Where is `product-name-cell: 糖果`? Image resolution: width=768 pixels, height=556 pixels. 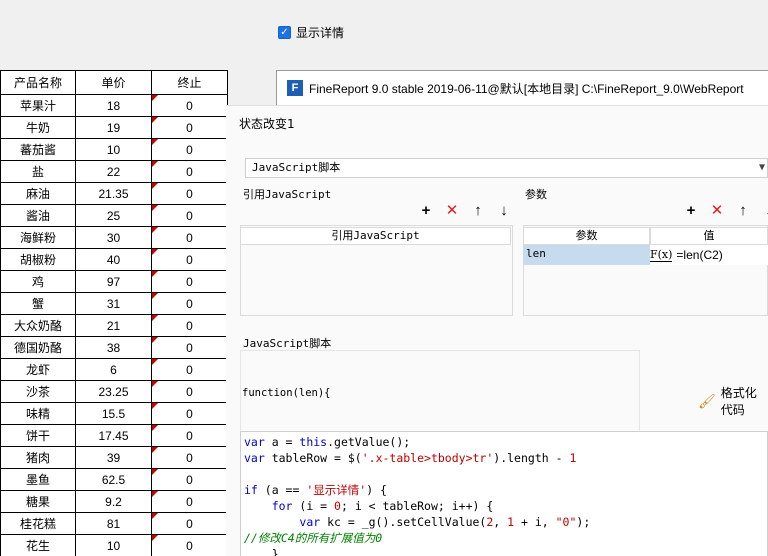
product-name-cell: 糖果 is located at coordinates (38, 501).